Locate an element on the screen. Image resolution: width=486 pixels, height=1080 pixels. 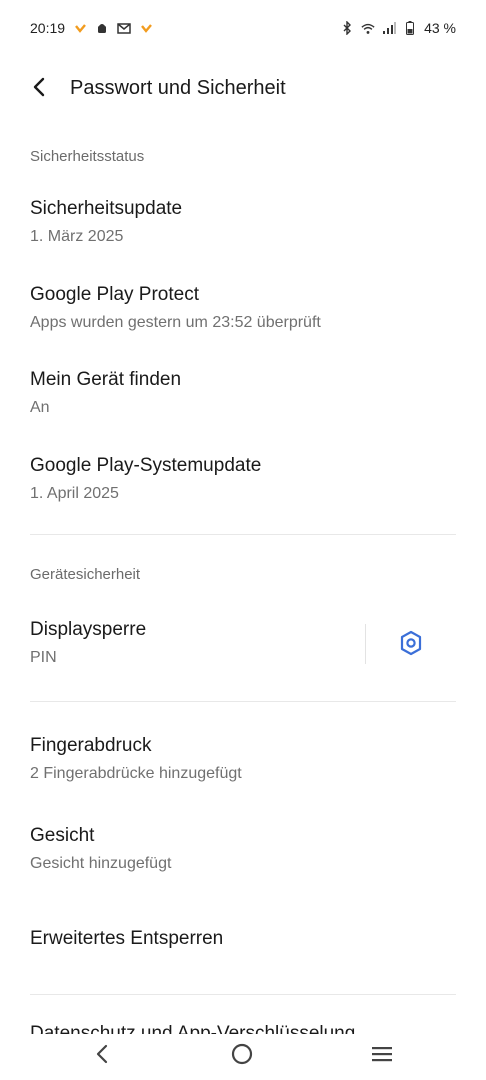
signal-icon is located at coordinates (389, 28).